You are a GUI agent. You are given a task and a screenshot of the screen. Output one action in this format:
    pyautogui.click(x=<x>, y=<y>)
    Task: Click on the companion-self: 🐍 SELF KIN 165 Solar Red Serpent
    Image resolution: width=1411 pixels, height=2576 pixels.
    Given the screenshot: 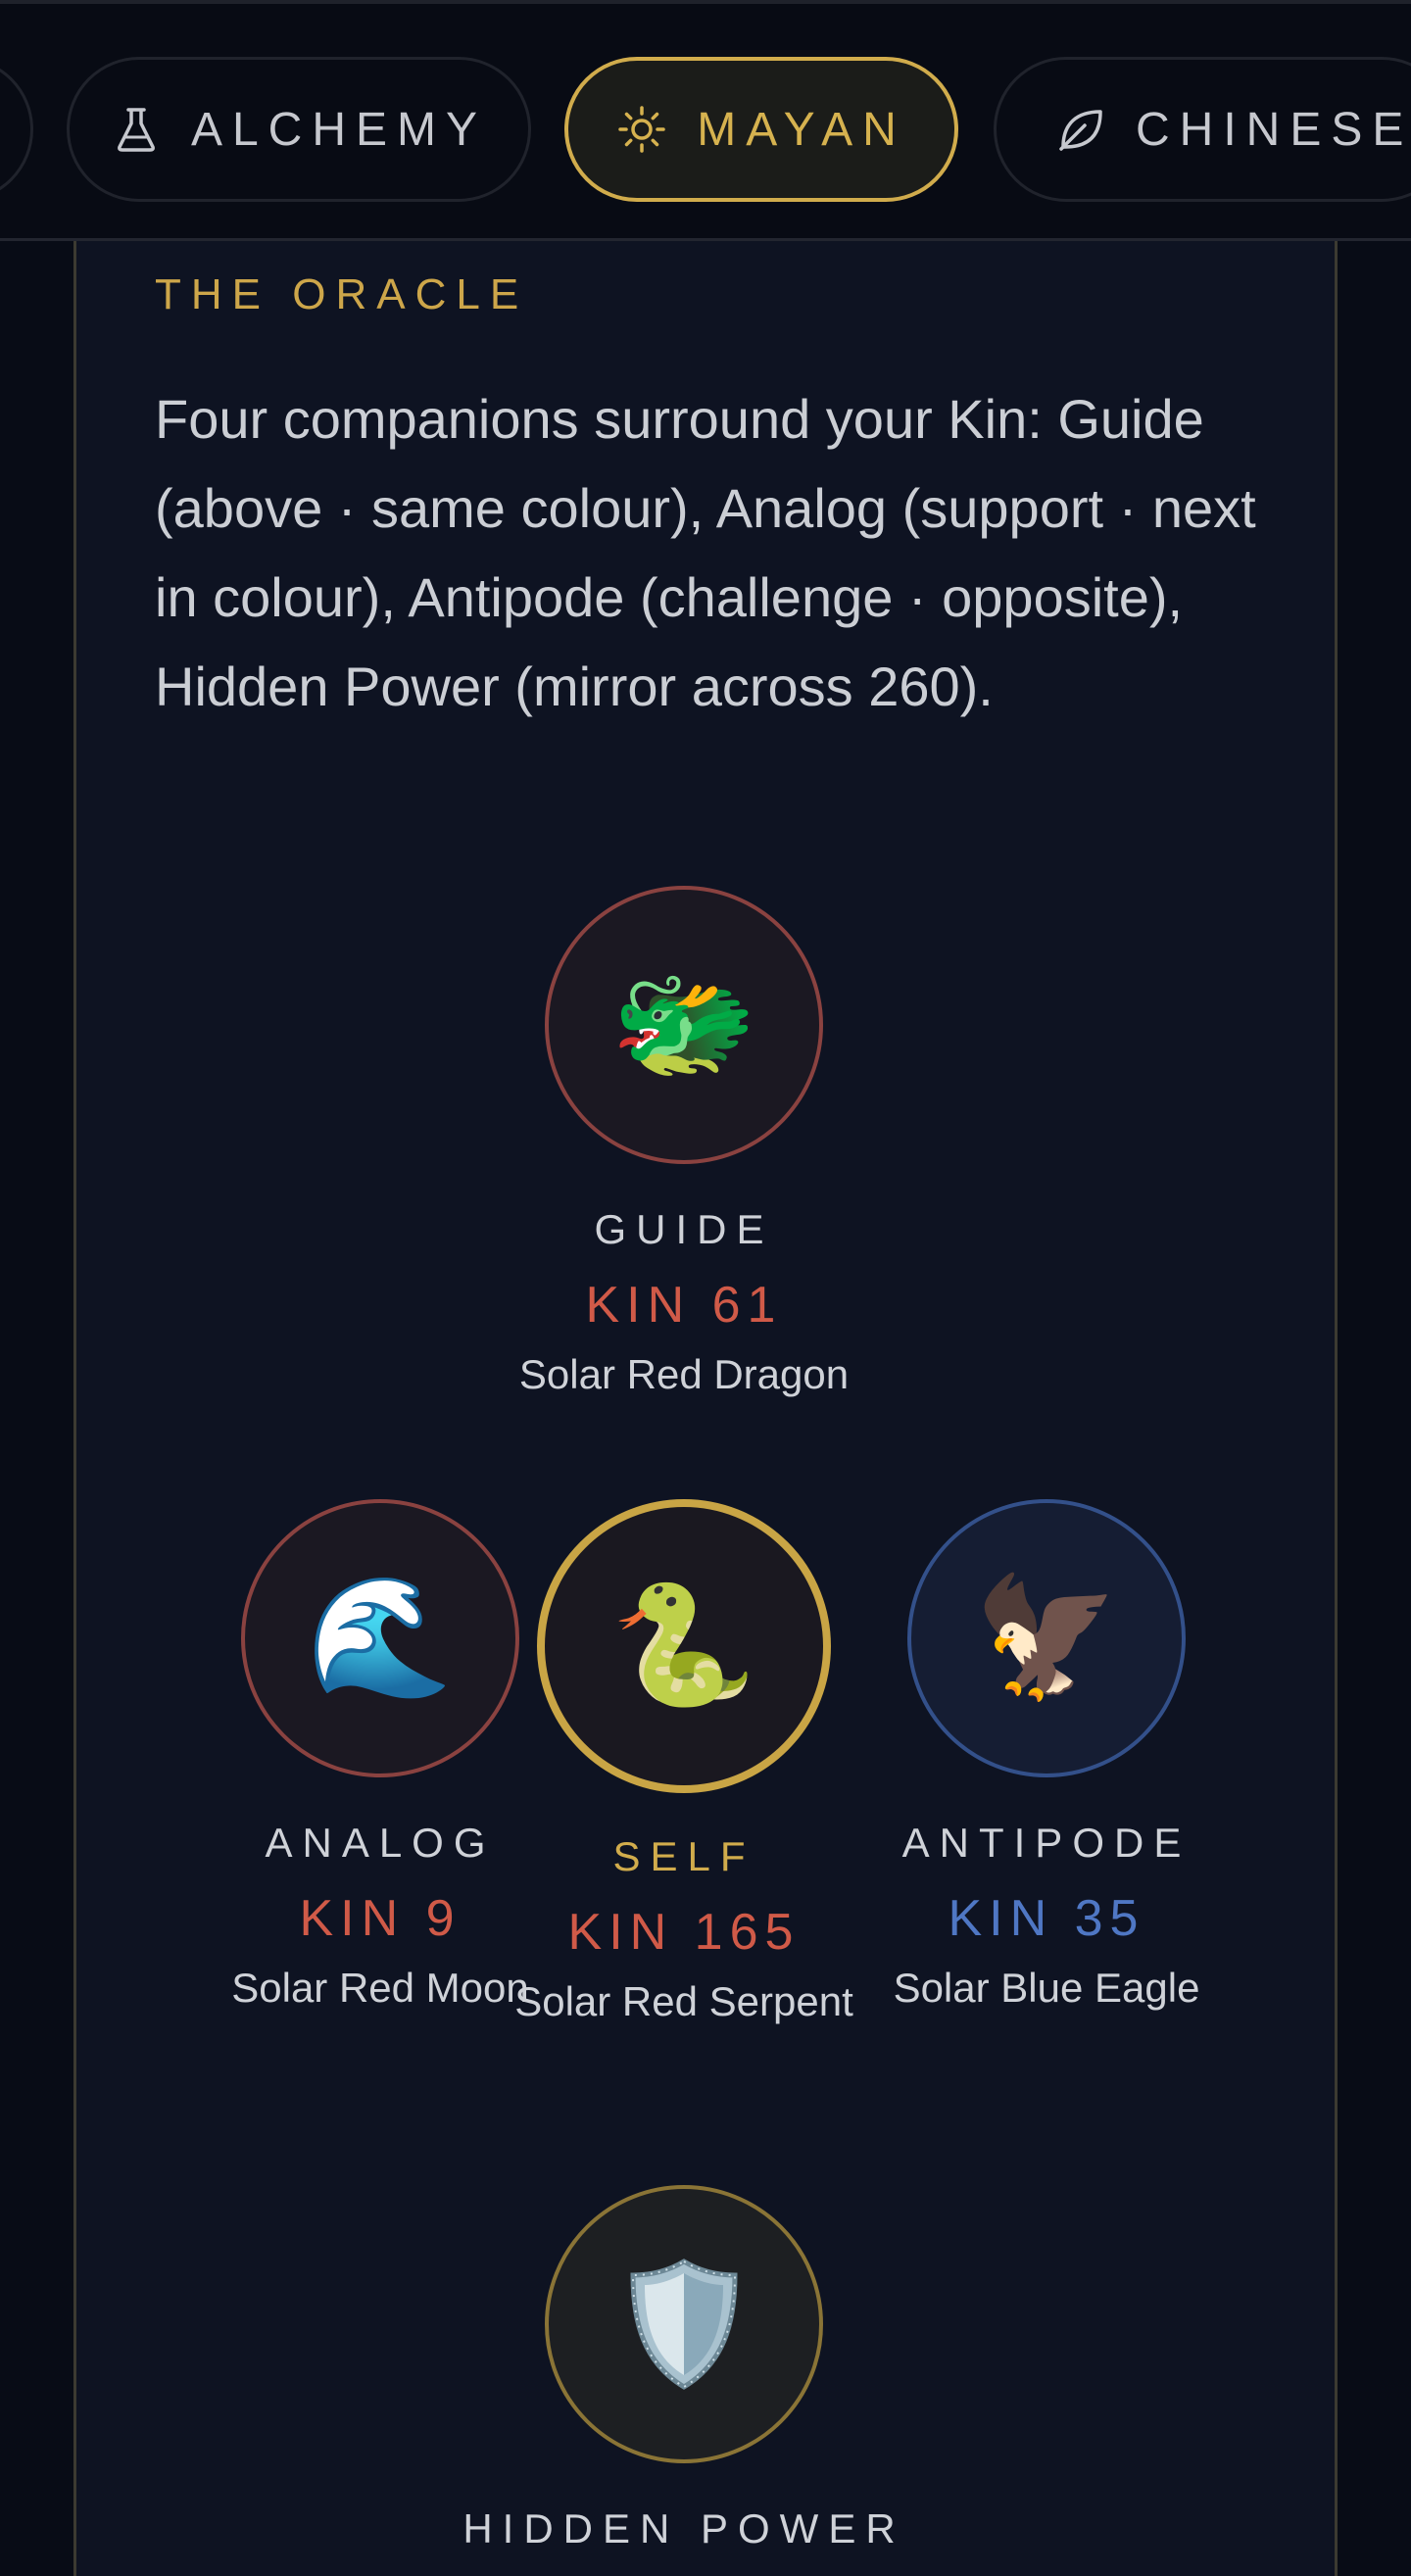 What is the action you would take?
    pyautogui.click(x=683, y=1764)
    